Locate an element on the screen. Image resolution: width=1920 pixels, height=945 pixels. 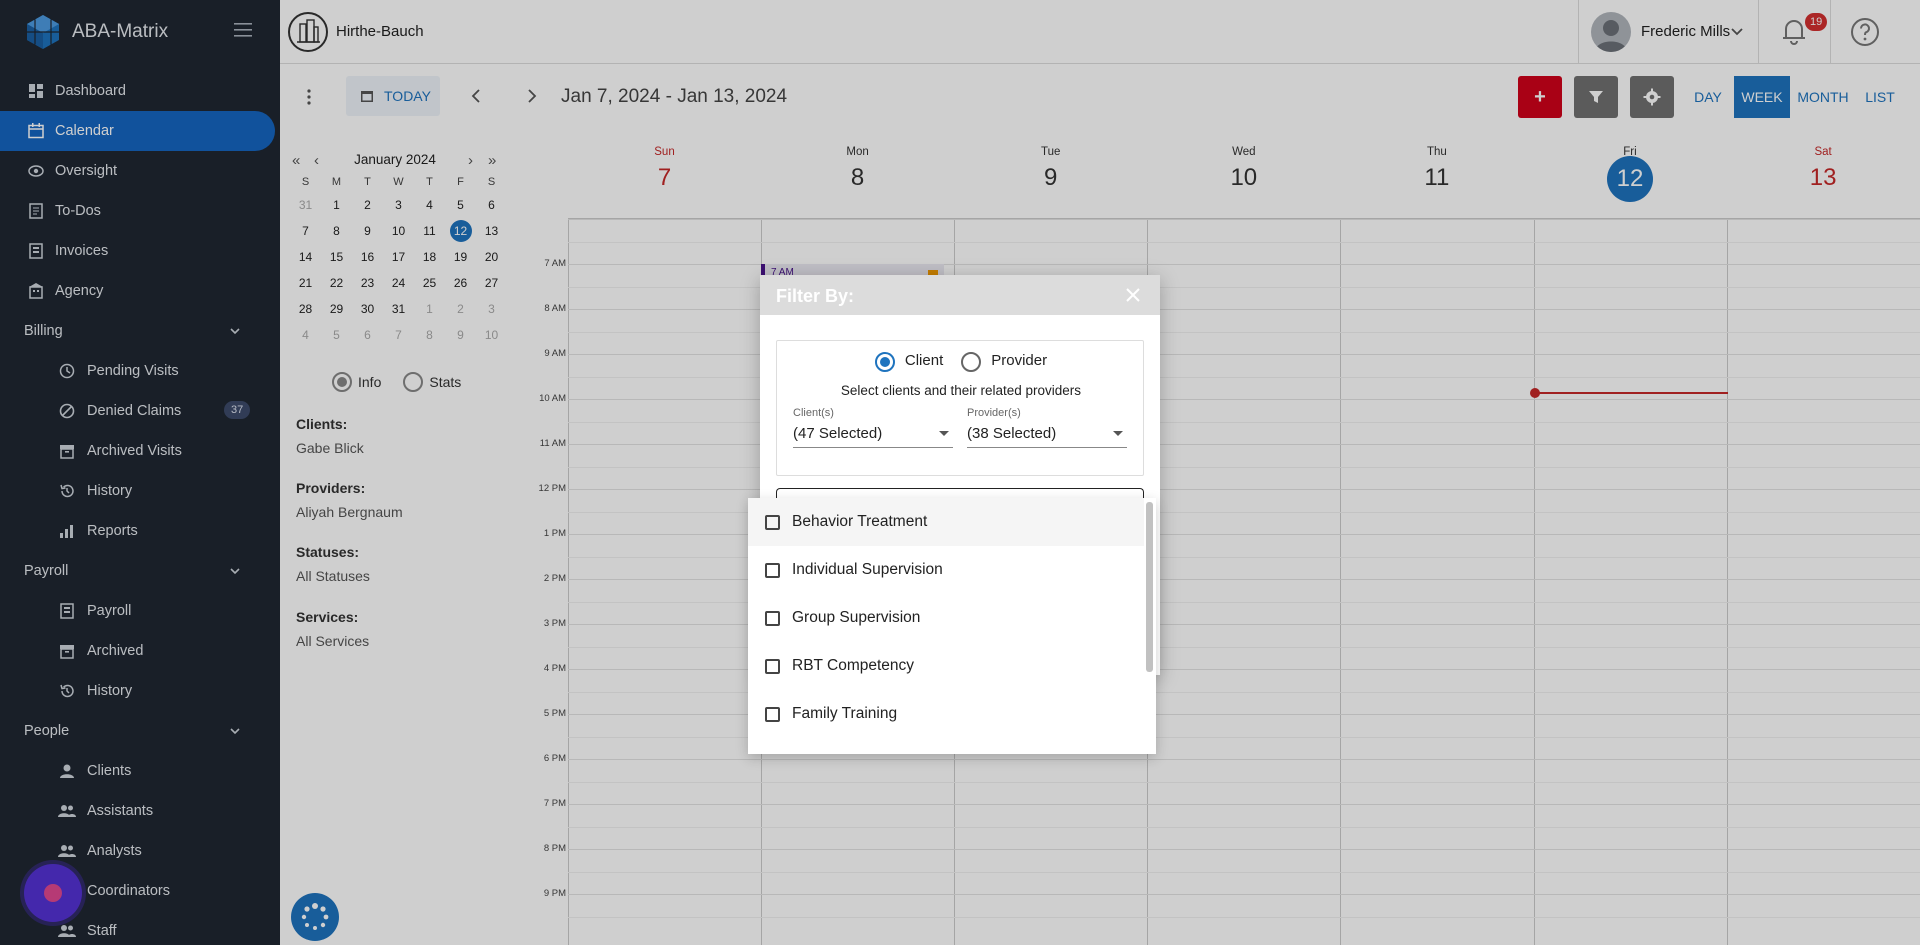
providers-select-text: (38 Selected) is located at coordinates (1012, 433).